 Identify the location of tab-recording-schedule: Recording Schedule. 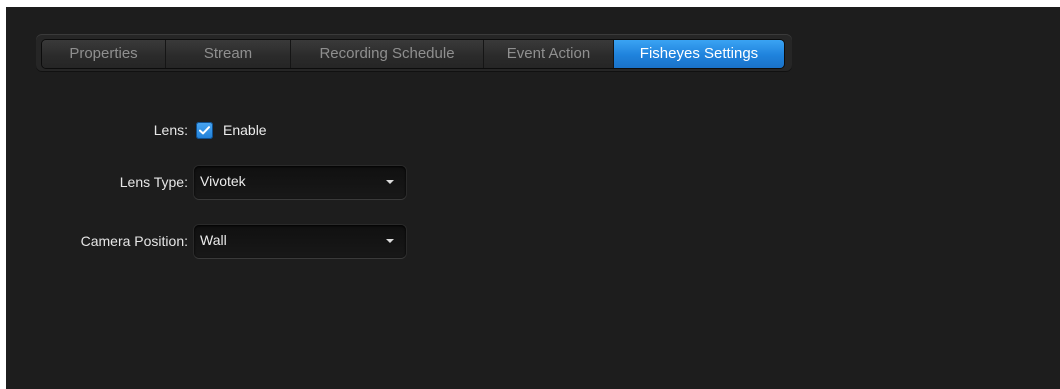
(387, 54).